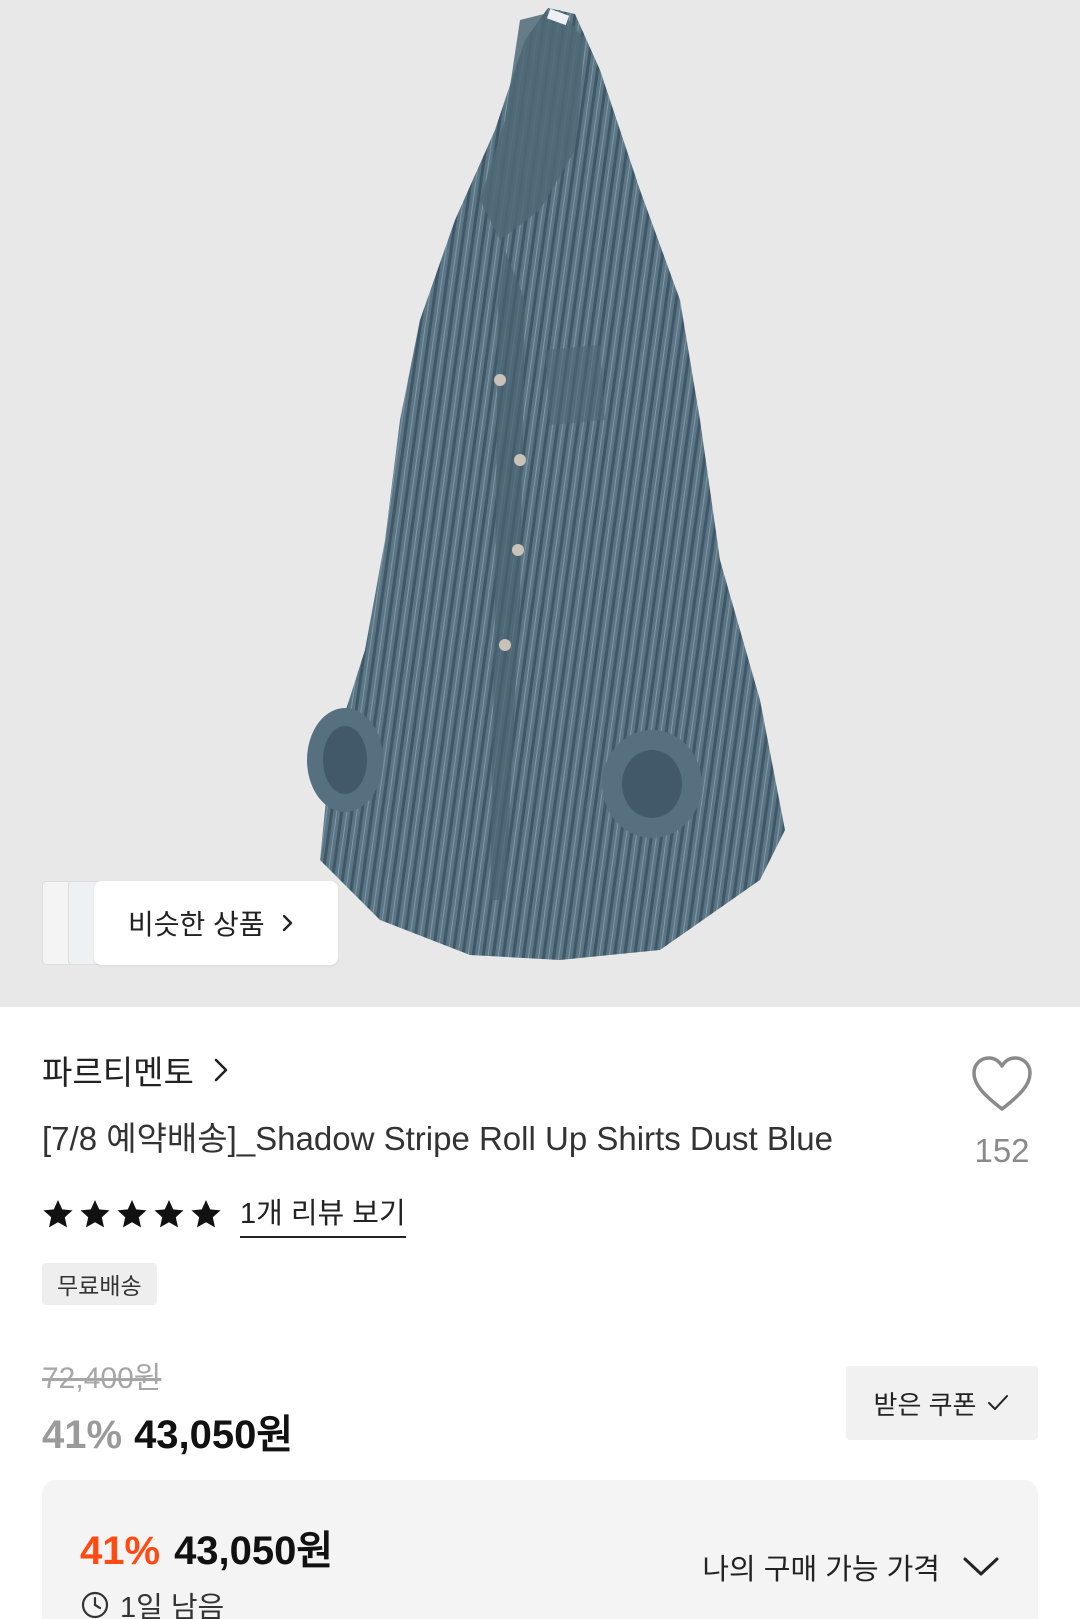 The image size is (1080, 1619). I want to click on check-icon, so click(998, 1402).